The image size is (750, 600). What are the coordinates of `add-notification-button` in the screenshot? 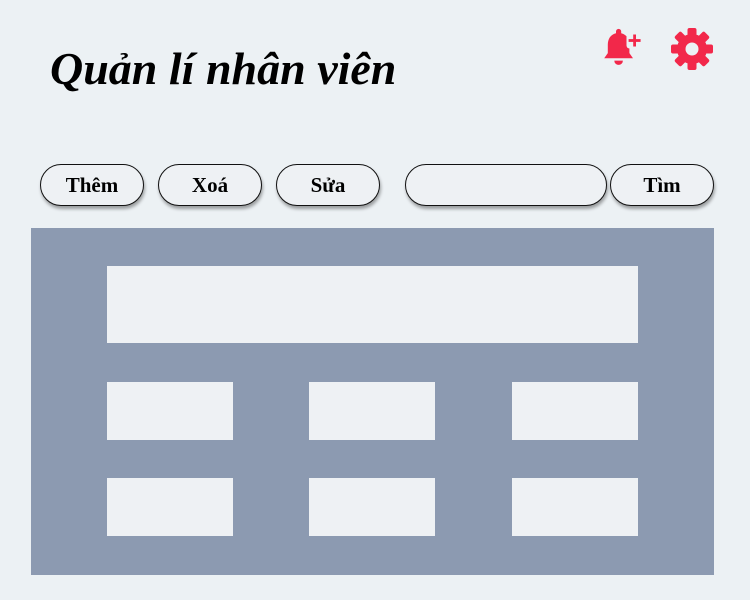 It's located at (621, 49).